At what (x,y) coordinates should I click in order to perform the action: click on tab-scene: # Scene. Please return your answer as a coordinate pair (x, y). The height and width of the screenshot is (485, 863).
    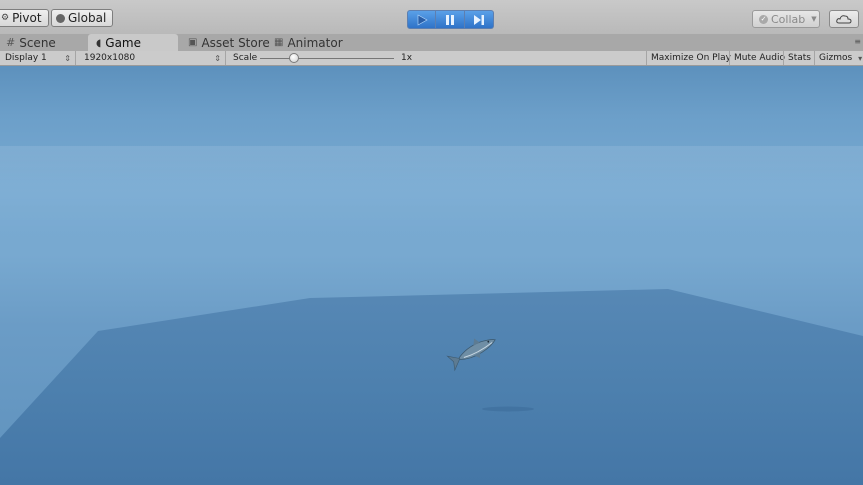
    Looking at the image, I should click on (32, 42).